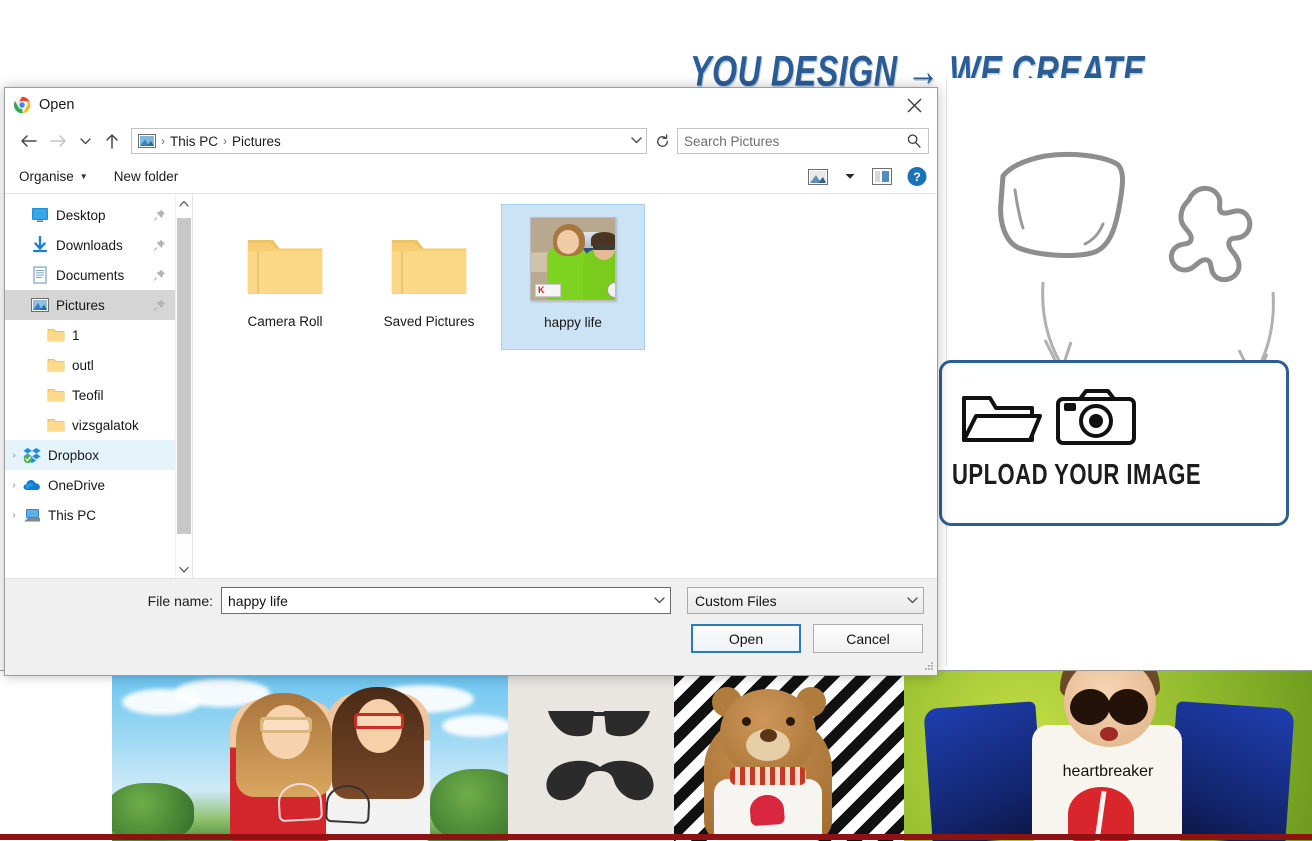 The width and height of the screenshot is (1312, 841). I want to click on filename-dropdown-button, so click(659, 601).